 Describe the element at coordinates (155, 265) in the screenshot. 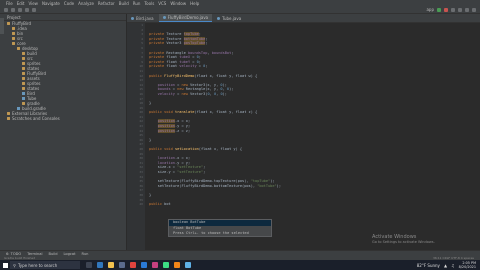

I see `intellij-icon` at that location.